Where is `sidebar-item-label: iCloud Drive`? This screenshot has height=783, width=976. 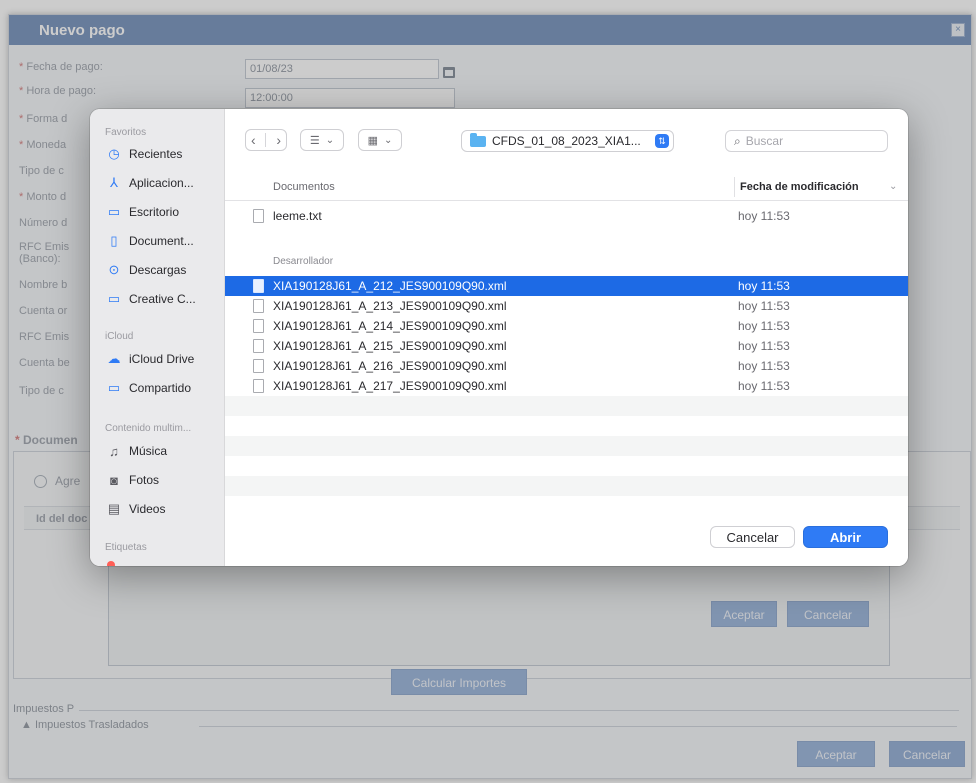
sidebar-item-label: iCloud Drive is located at coordinates (162, 359).